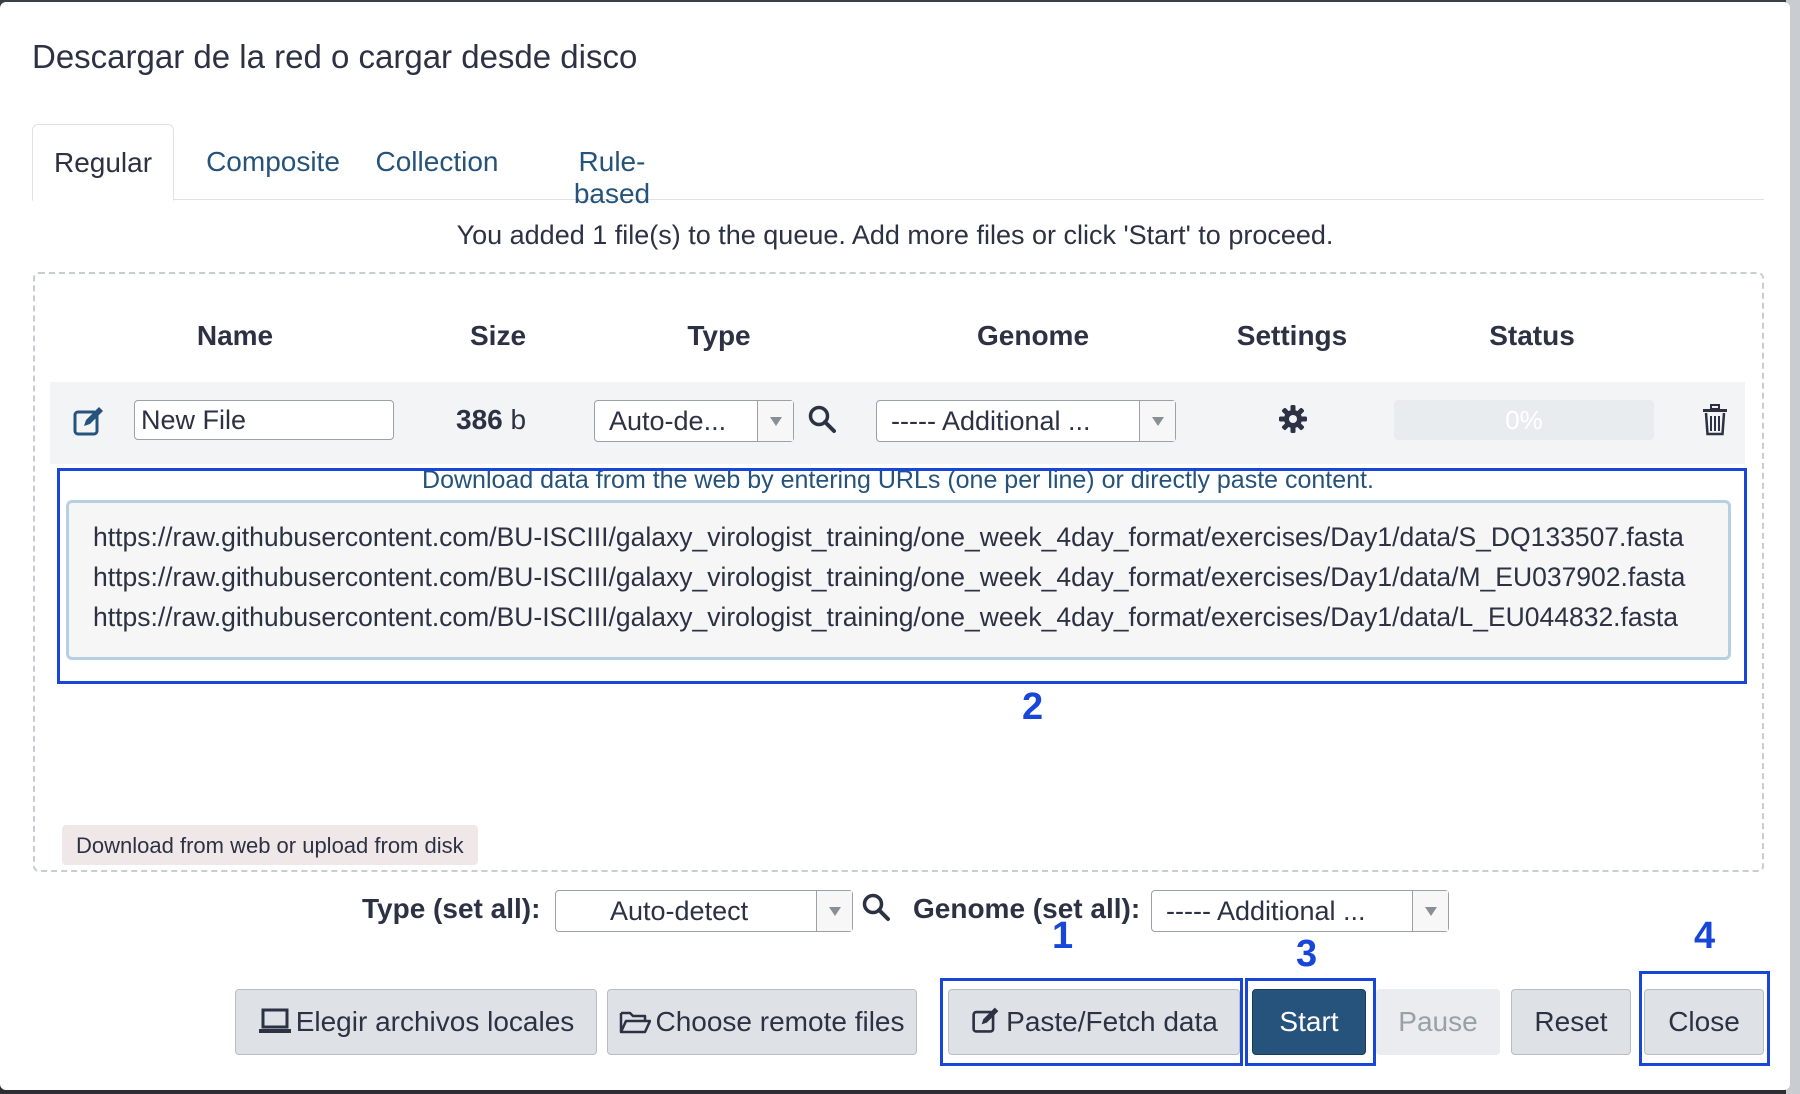  I want to click on annotation-number: 4, so click(1705, 936).